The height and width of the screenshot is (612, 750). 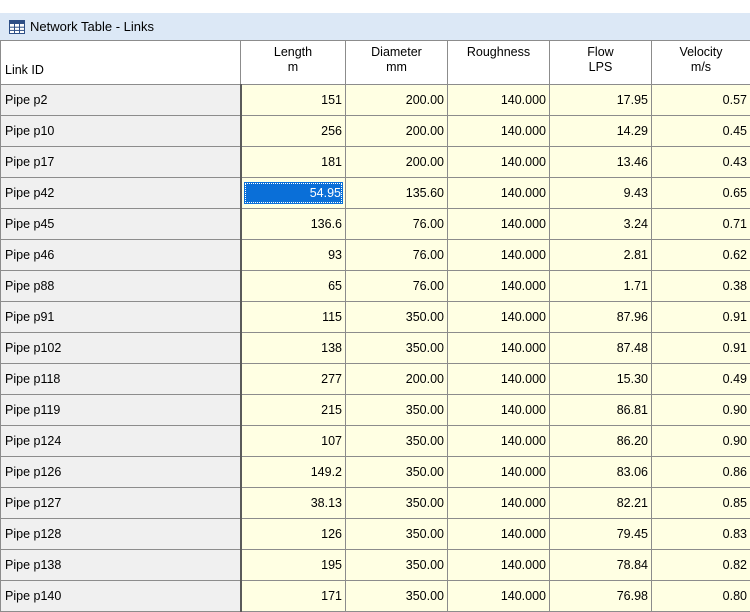 I want to click on diameter-cell: 135.60, so click(x=396, y=193).